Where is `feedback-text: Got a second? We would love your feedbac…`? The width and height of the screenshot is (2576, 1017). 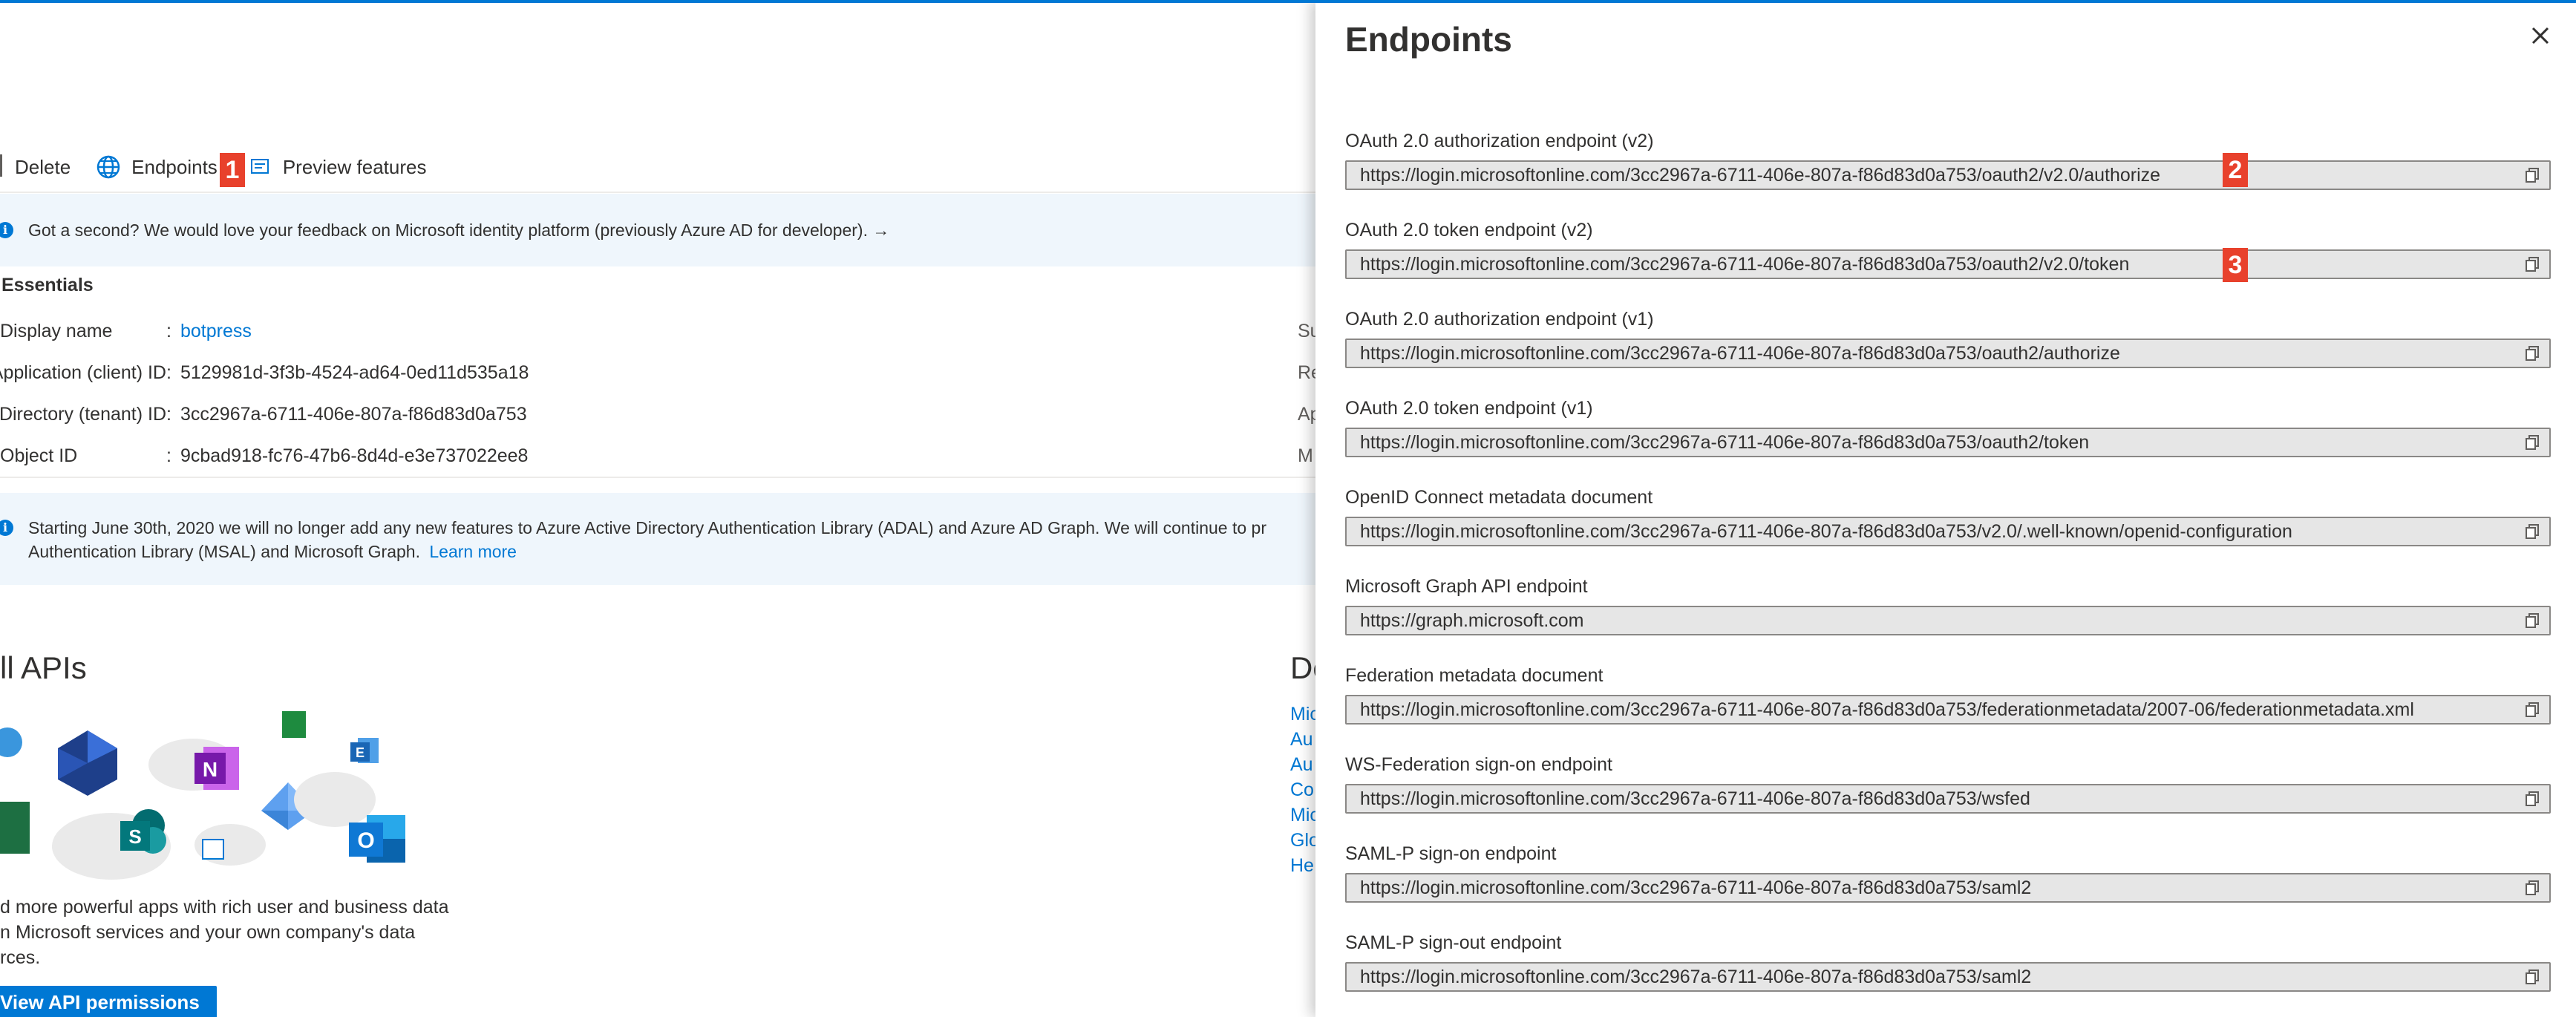 feedback-text: Got a second? We would love your feedbac… is located at coordinates (459, 230).